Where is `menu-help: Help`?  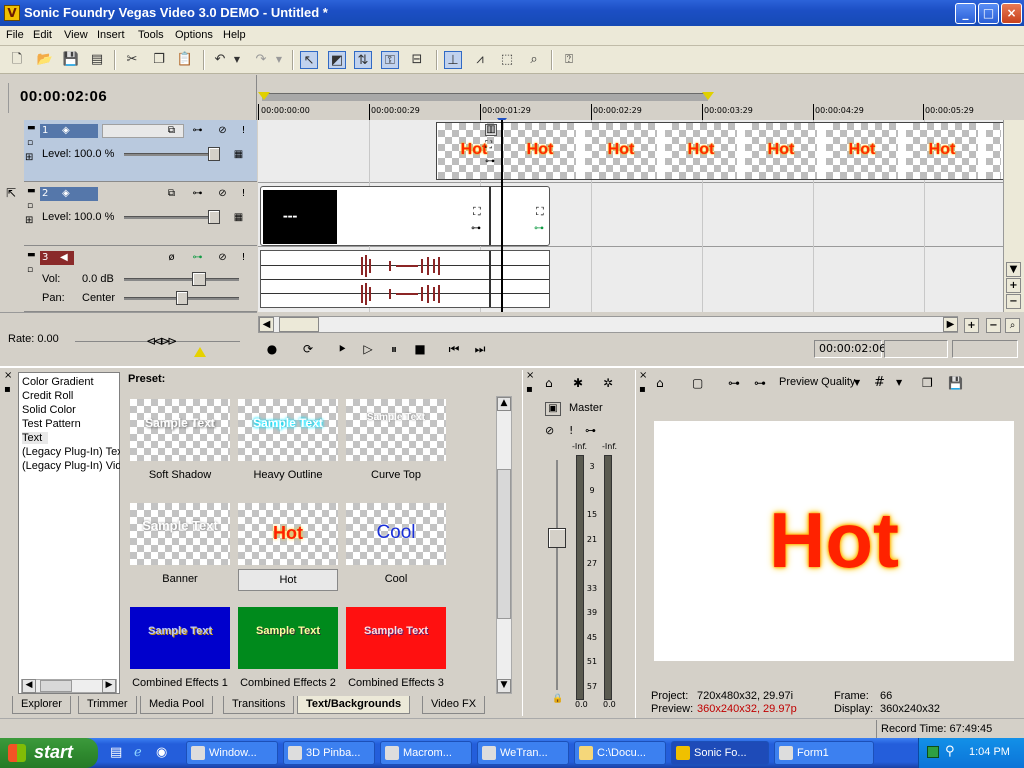
menu-help: Help is located at coordinates (234, 35).